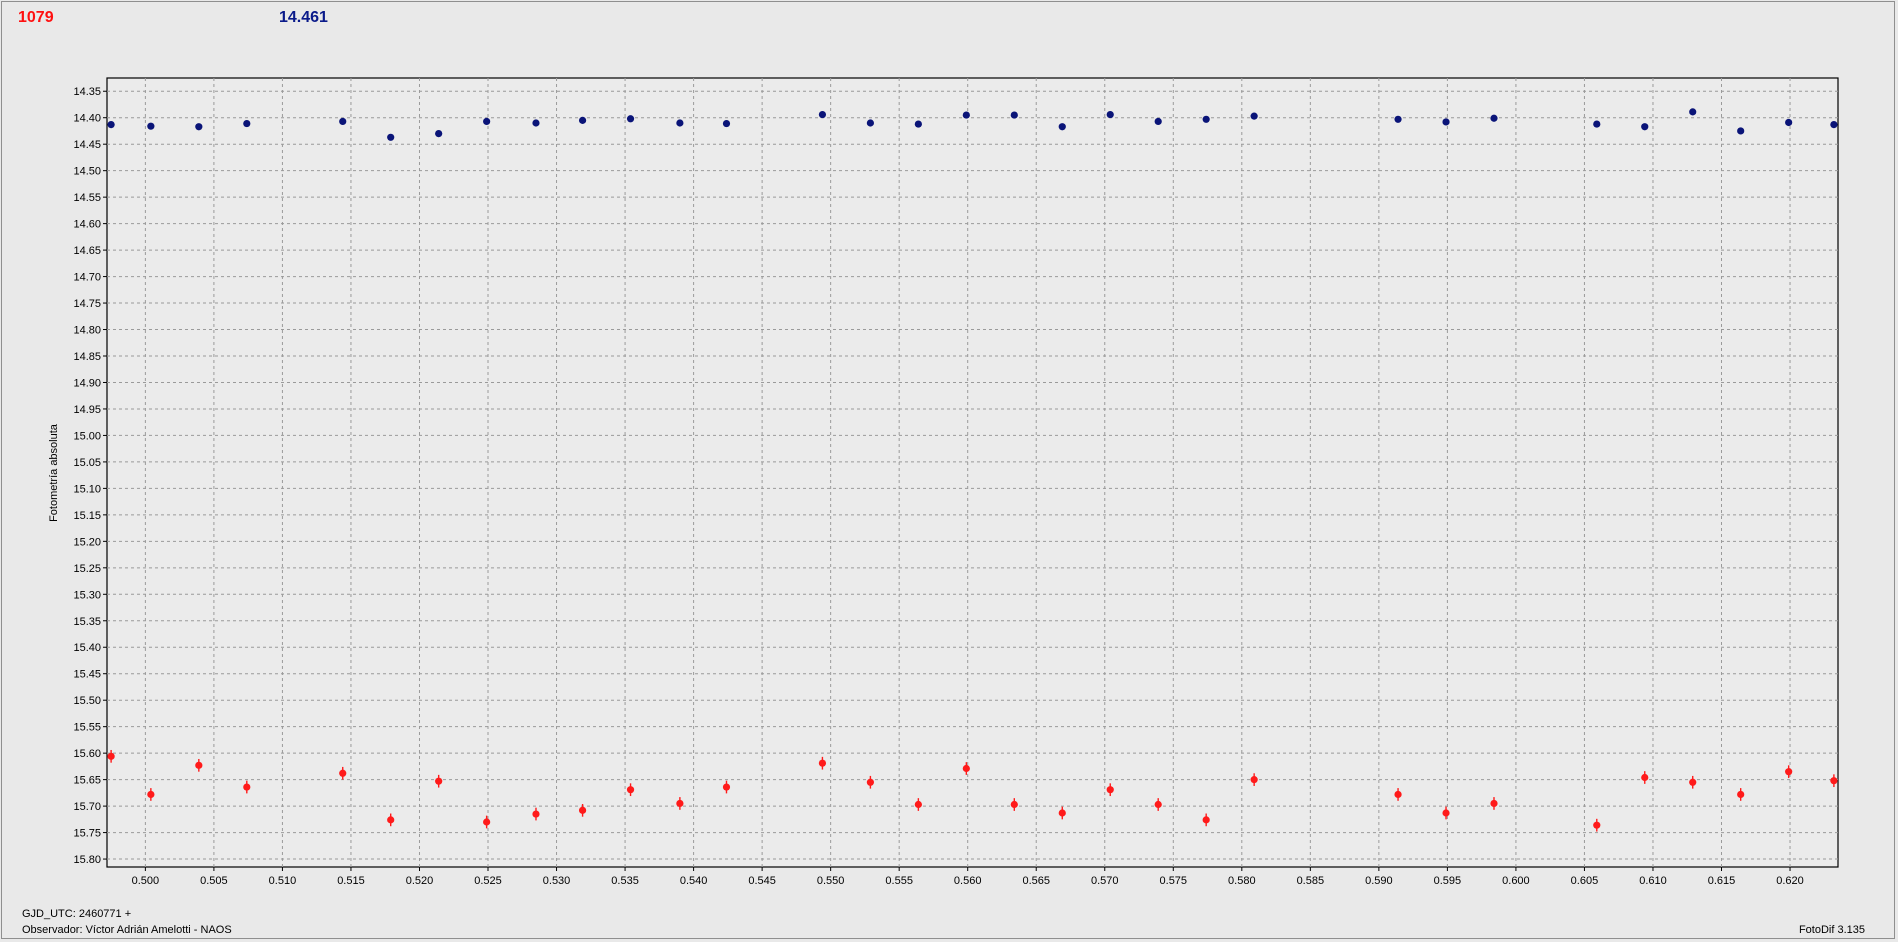 Image resolution: width=1898 pixels, height=942 pixels. Describe the element at coordinates (351, 881) in the screenshot. I see `x-tick-label: 0.515` at that location.